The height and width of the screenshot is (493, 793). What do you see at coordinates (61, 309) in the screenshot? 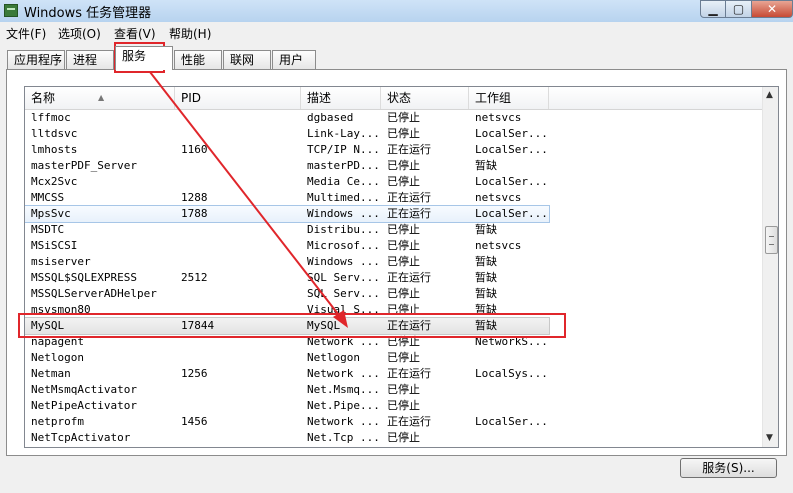
I see `cell-name: msvsmon80` at bounding box center [61, 309].